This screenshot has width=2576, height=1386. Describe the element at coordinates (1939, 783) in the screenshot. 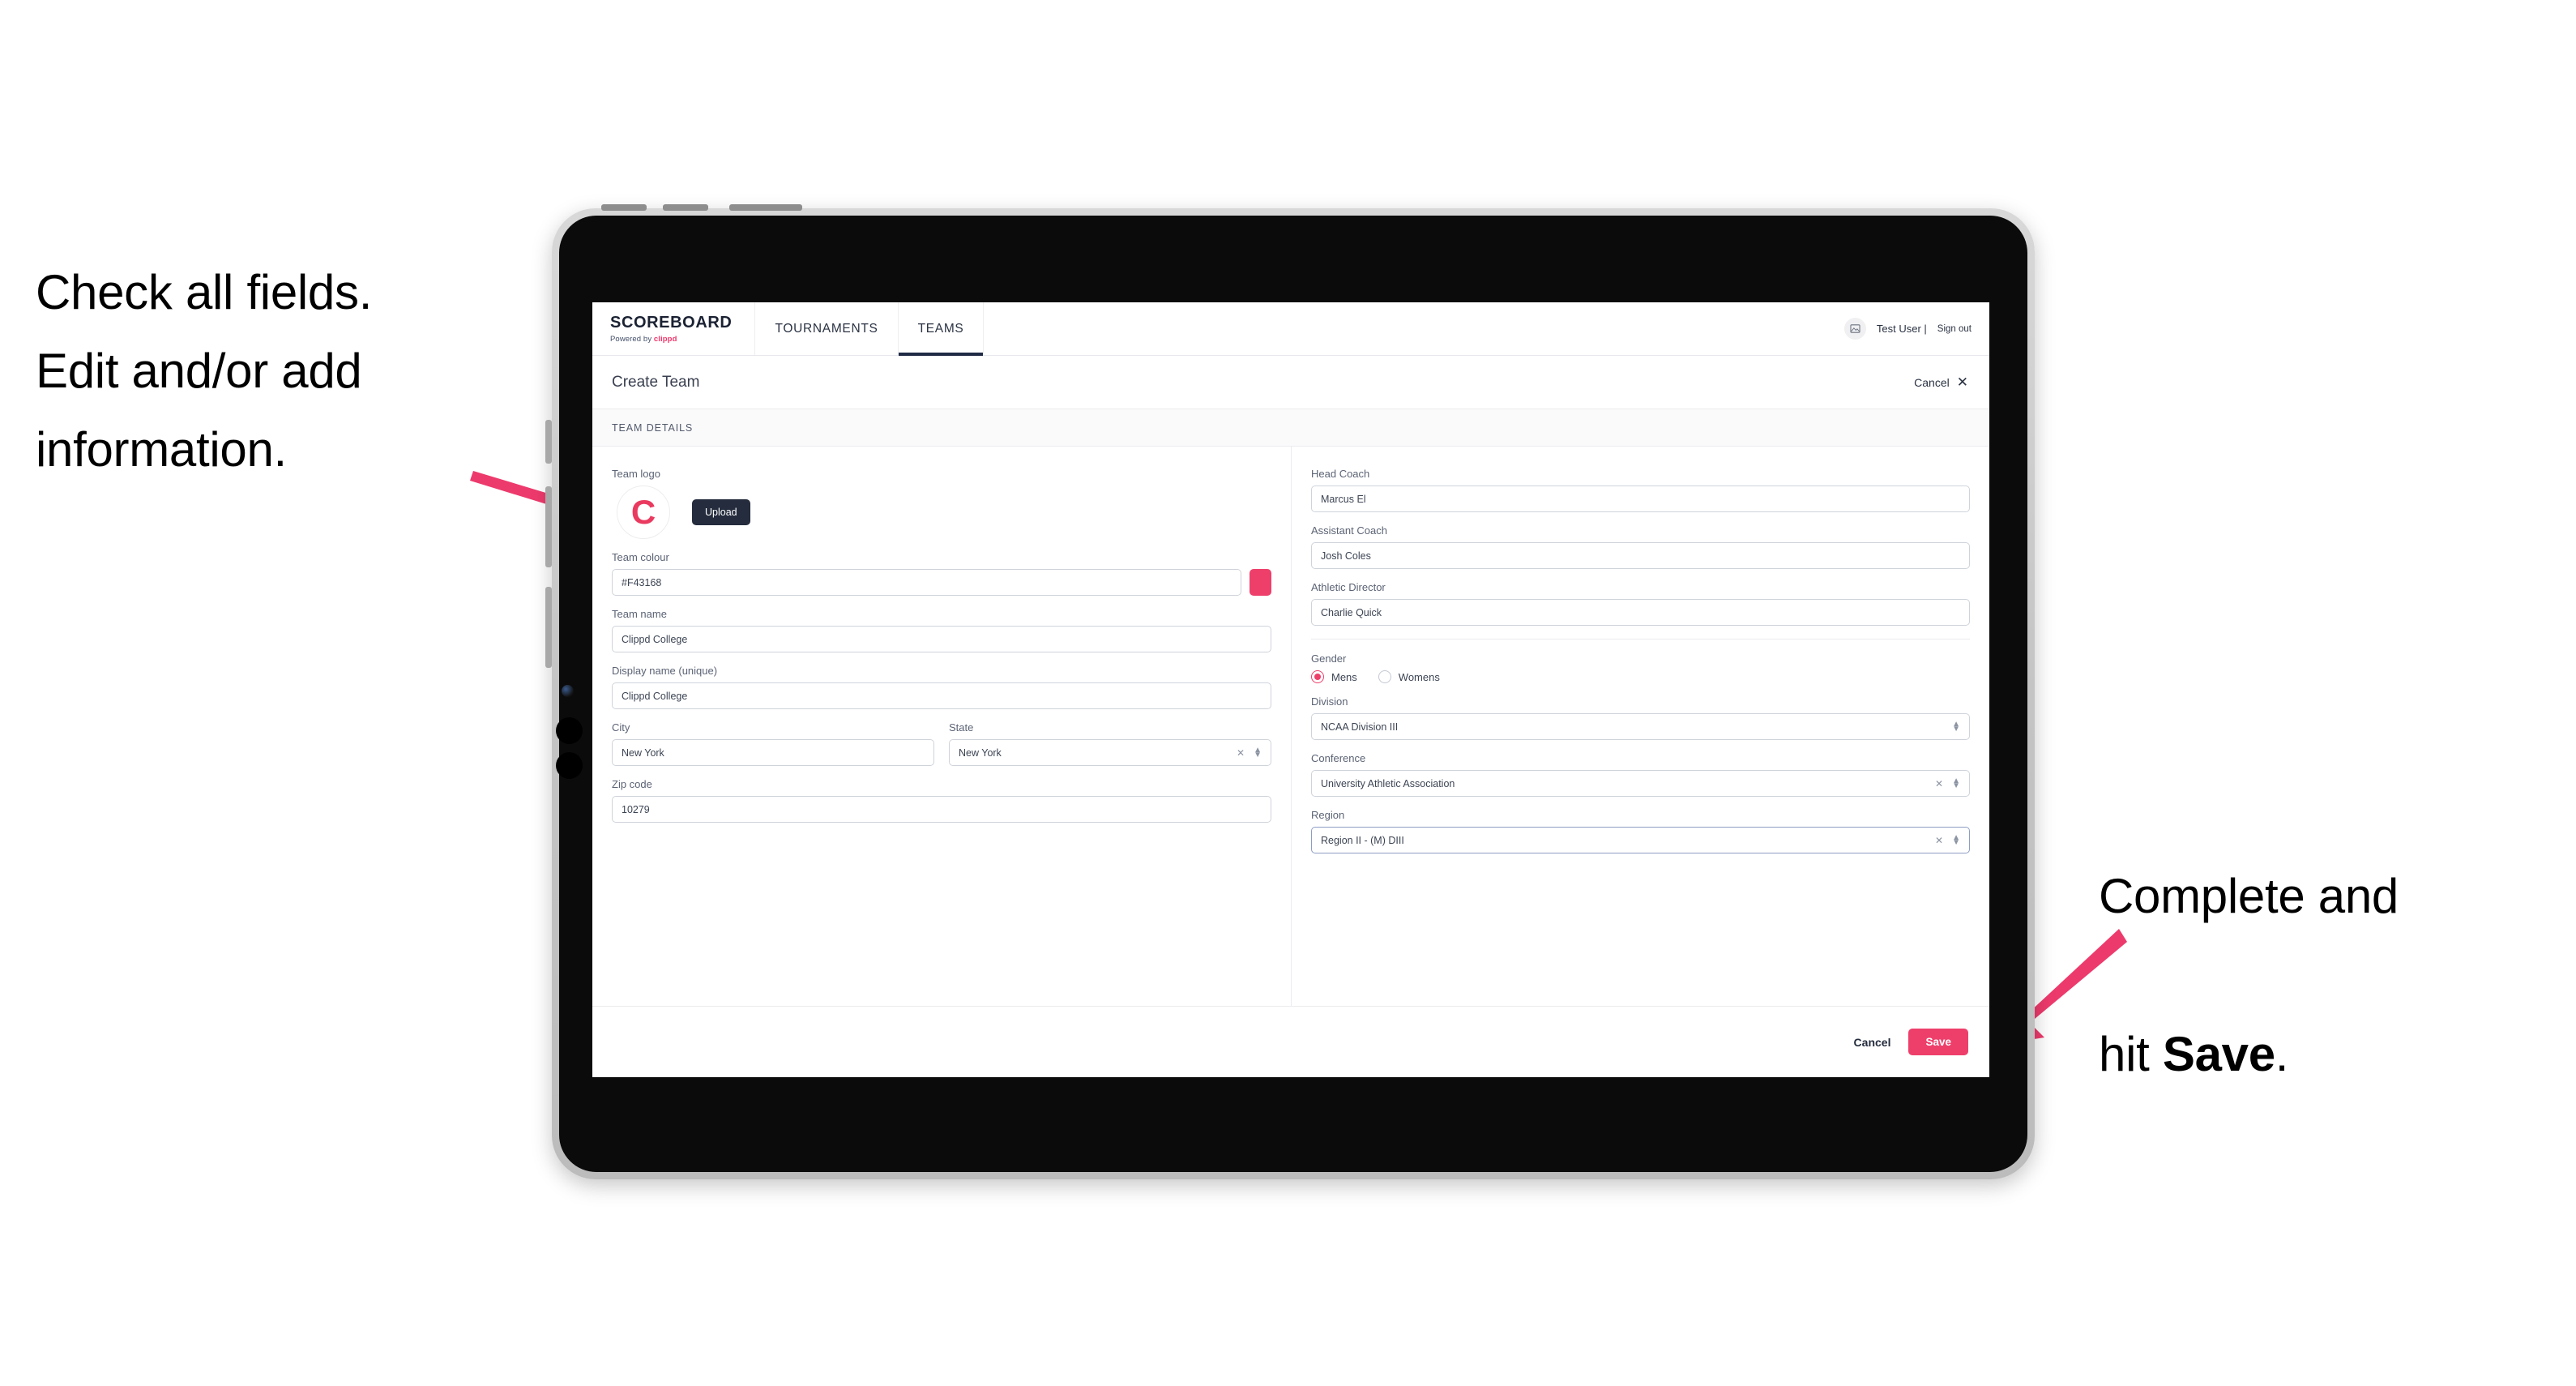

I see `conference-clear-icon: ✕` at that location.